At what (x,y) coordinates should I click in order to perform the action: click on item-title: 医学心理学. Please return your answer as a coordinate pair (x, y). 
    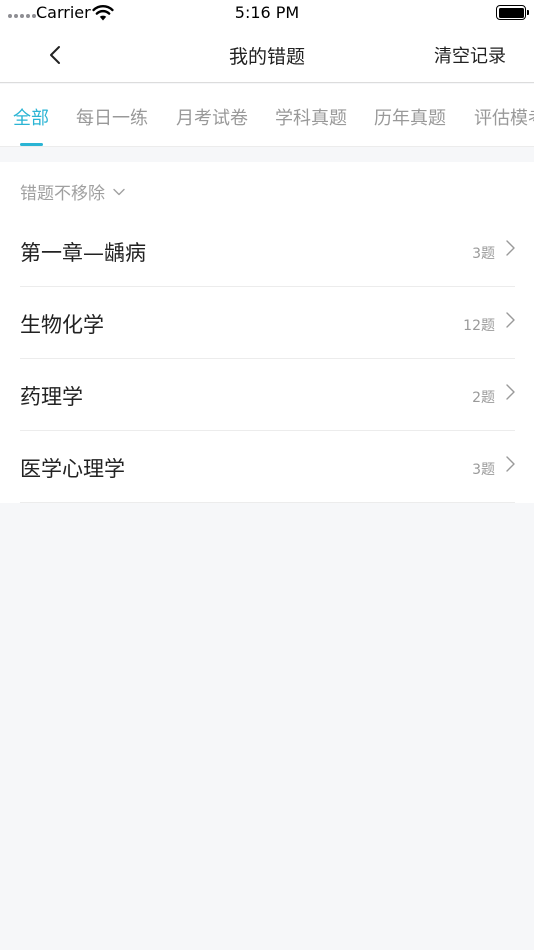
    Looking at the image, I should click on (72, 469).